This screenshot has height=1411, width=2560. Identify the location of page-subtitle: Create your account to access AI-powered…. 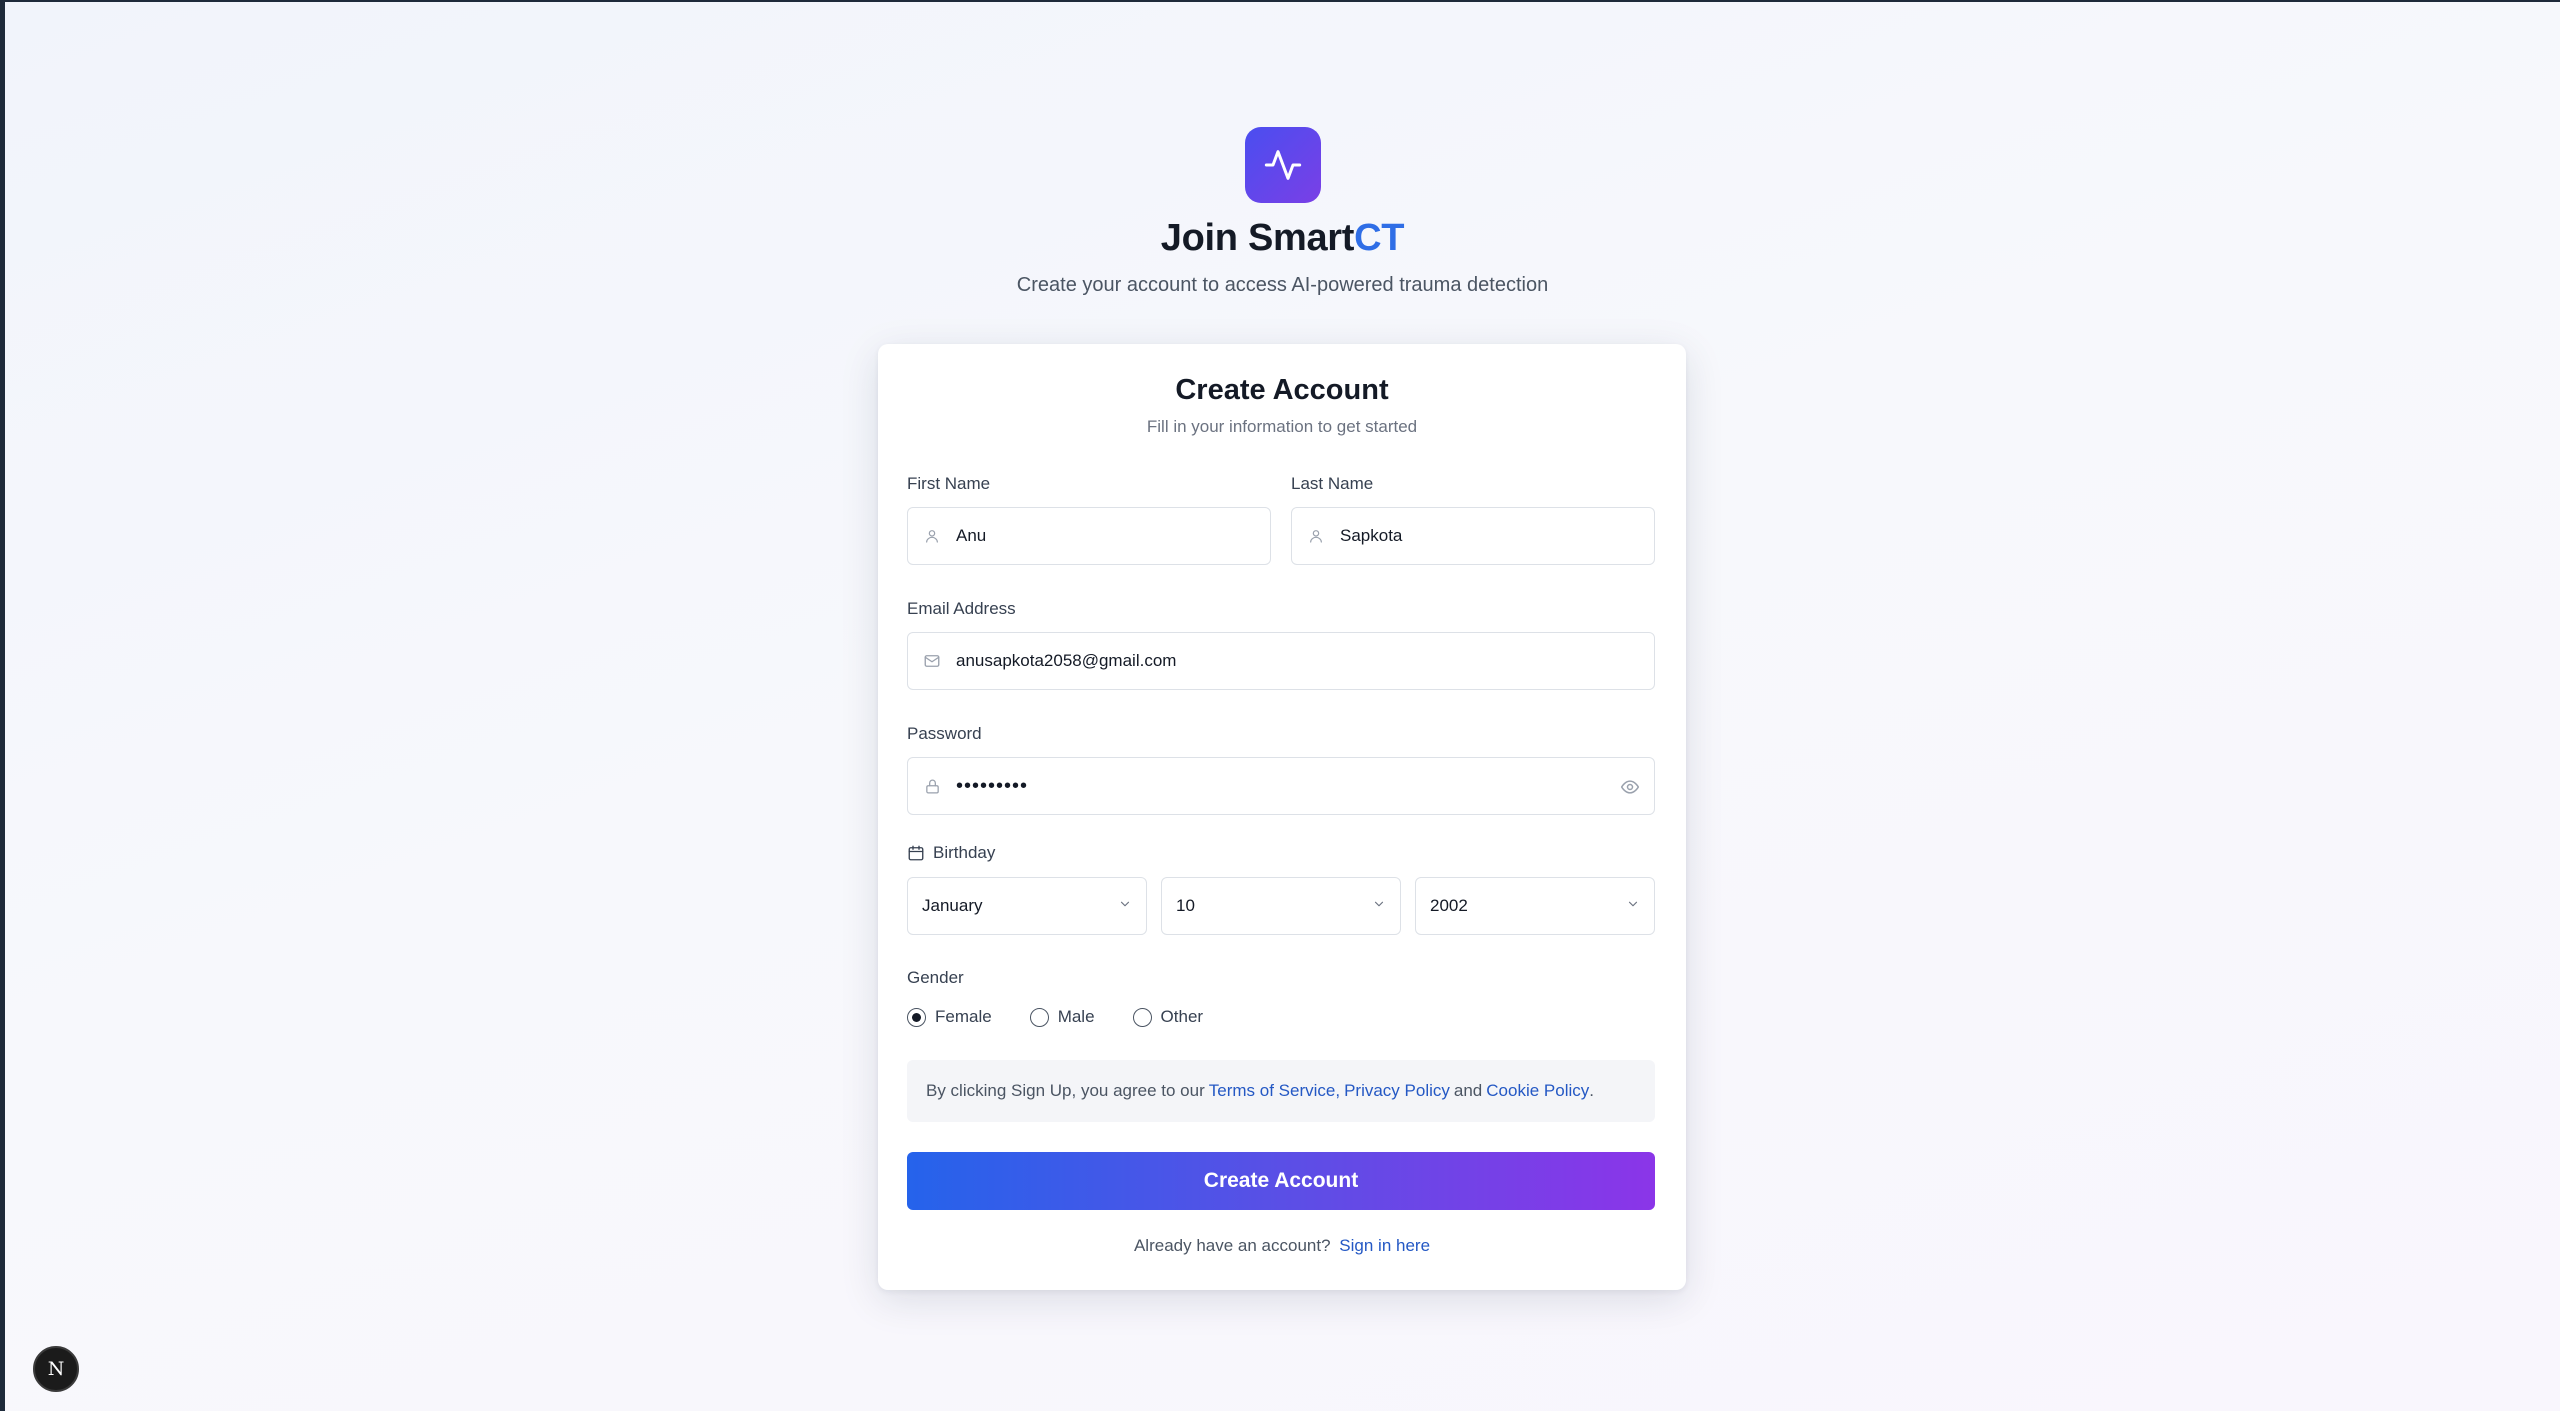
(1282, 285).